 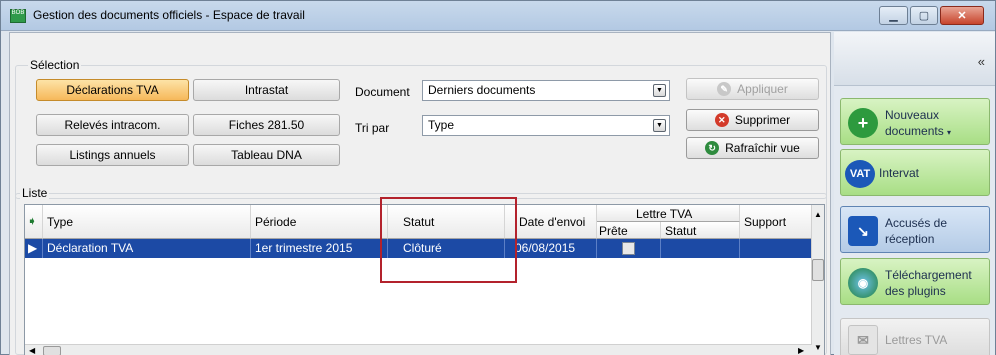 What do you see at coordinates (55, 65) in the screenshot?
I see `selection-group-label: Sélection` at bounding box center [55, 65].